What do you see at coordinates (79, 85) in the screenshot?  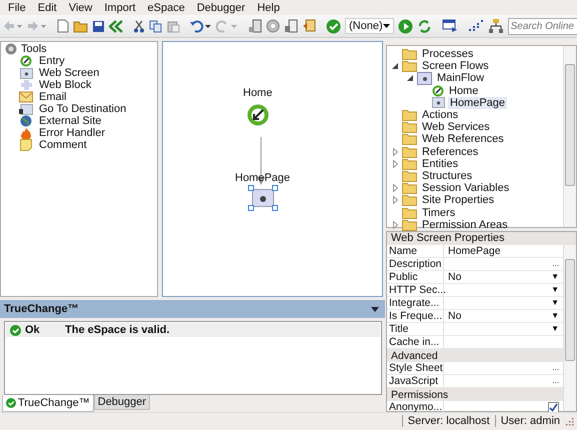 I see `tool-item: Web Block` at bounding box center [79, 85].